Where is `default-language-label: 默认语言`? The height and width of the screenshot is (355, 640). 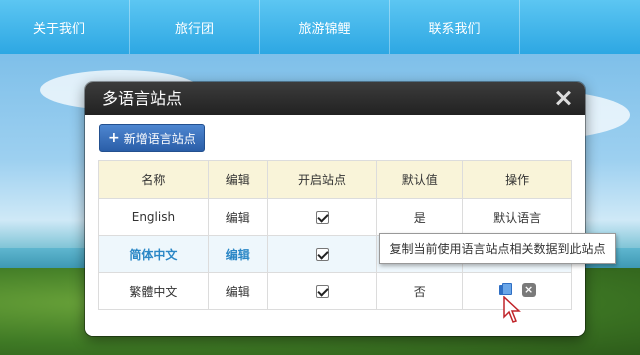
default-language-label: 默认语言 is located at coordinates (517, 217).